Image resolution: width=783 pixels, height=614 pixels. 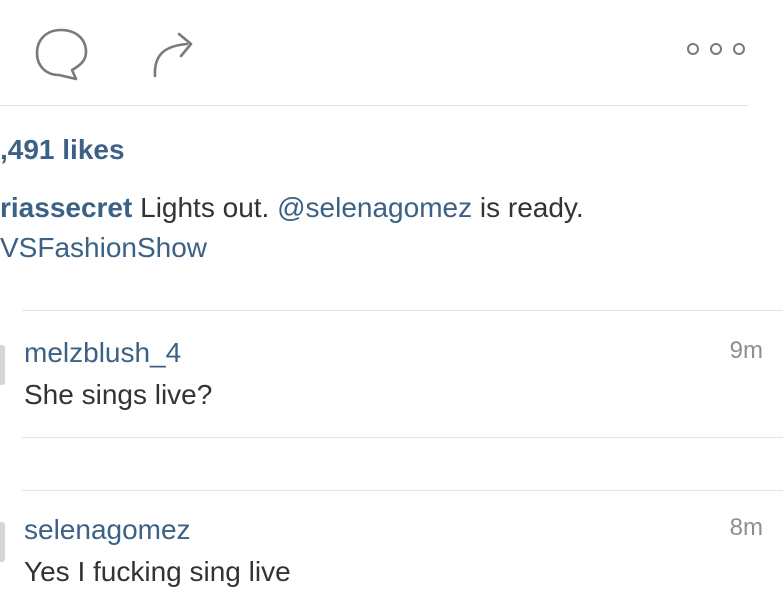 I want to click on comment-username: melzblush_4, so click(x=102, y=353).